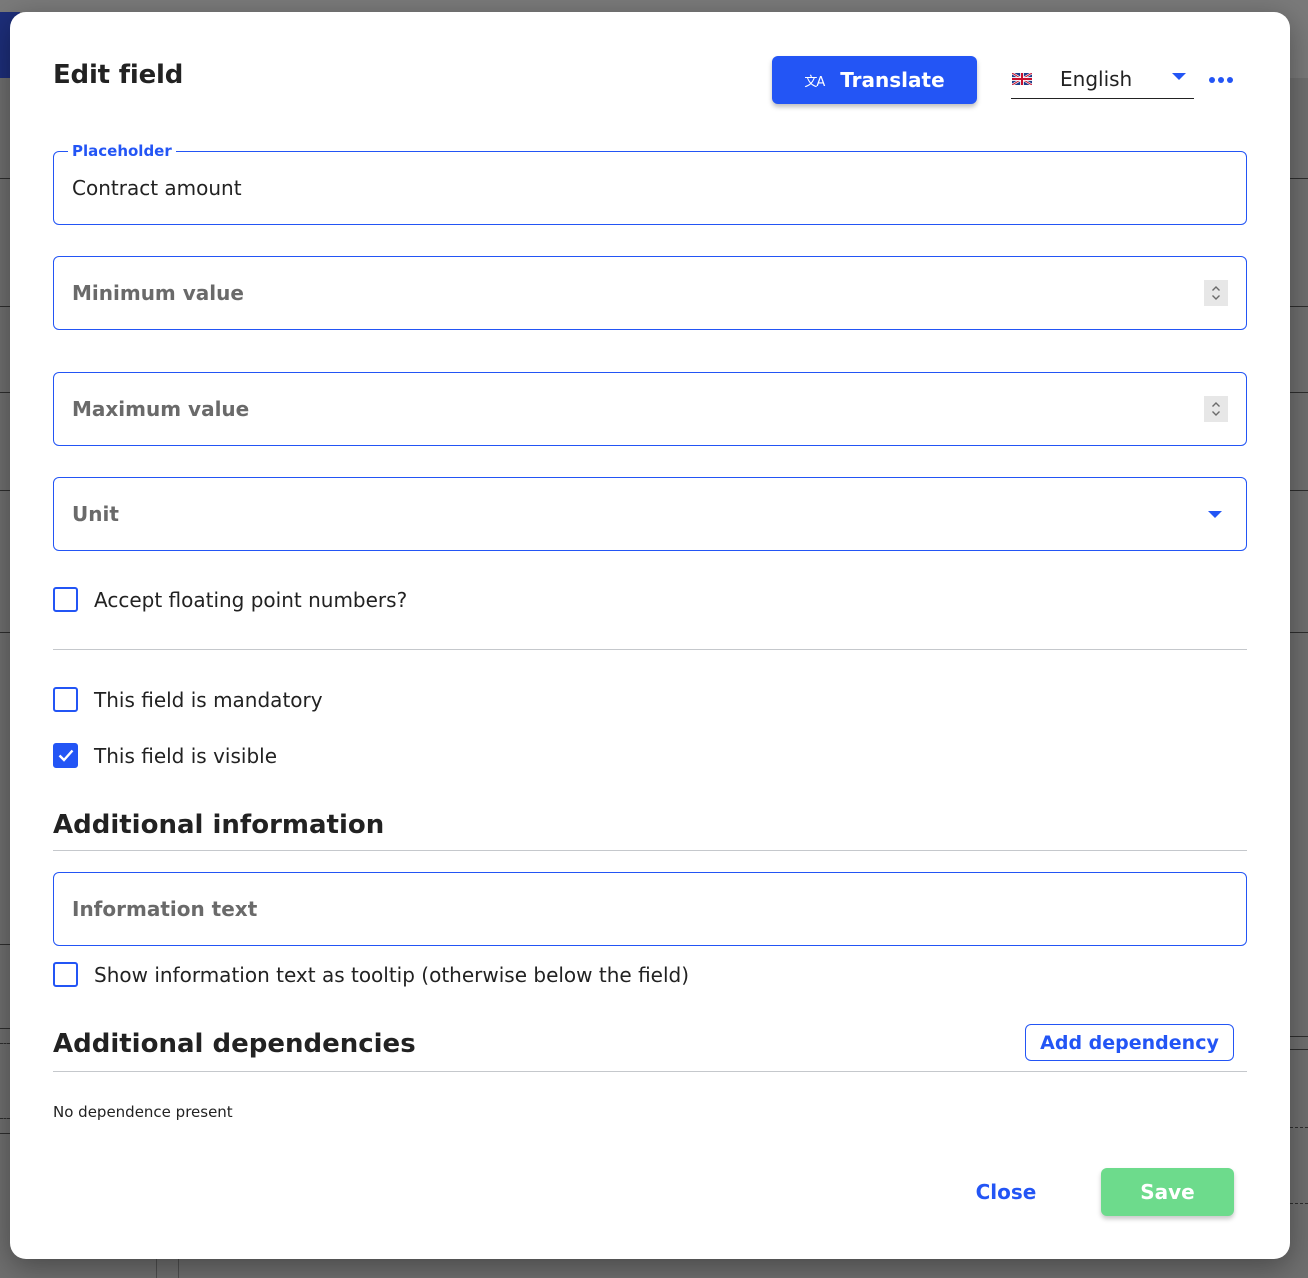 The image size is (1308, 1278). I want to click on maximum-value-stepper, so click(1216, 409).